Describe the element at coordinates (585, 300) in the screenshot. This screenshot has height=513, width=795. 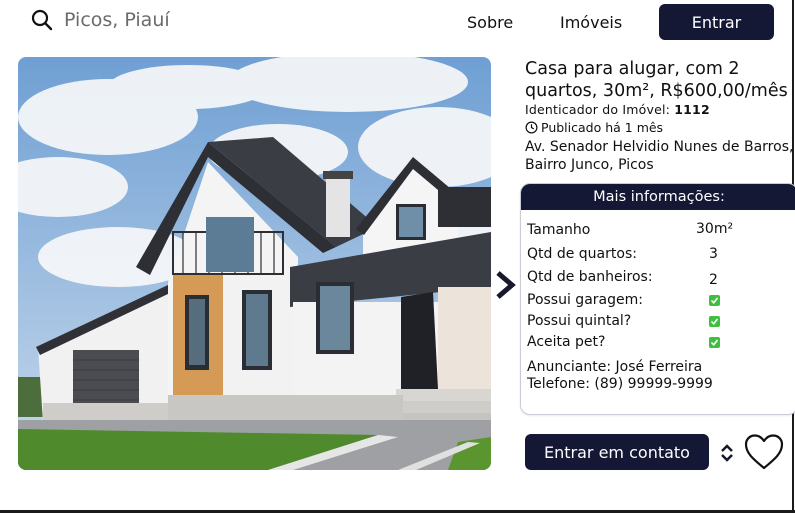
I see `feature-label-garage: Possui garagem:` at that location.